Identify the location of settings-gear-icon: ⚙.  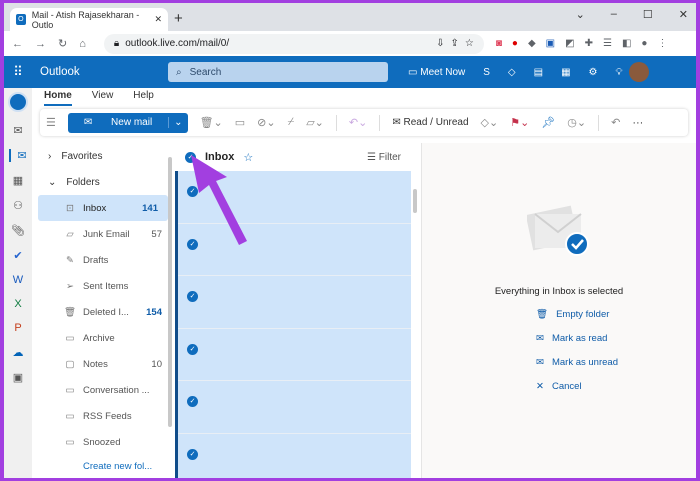
(593, 72).